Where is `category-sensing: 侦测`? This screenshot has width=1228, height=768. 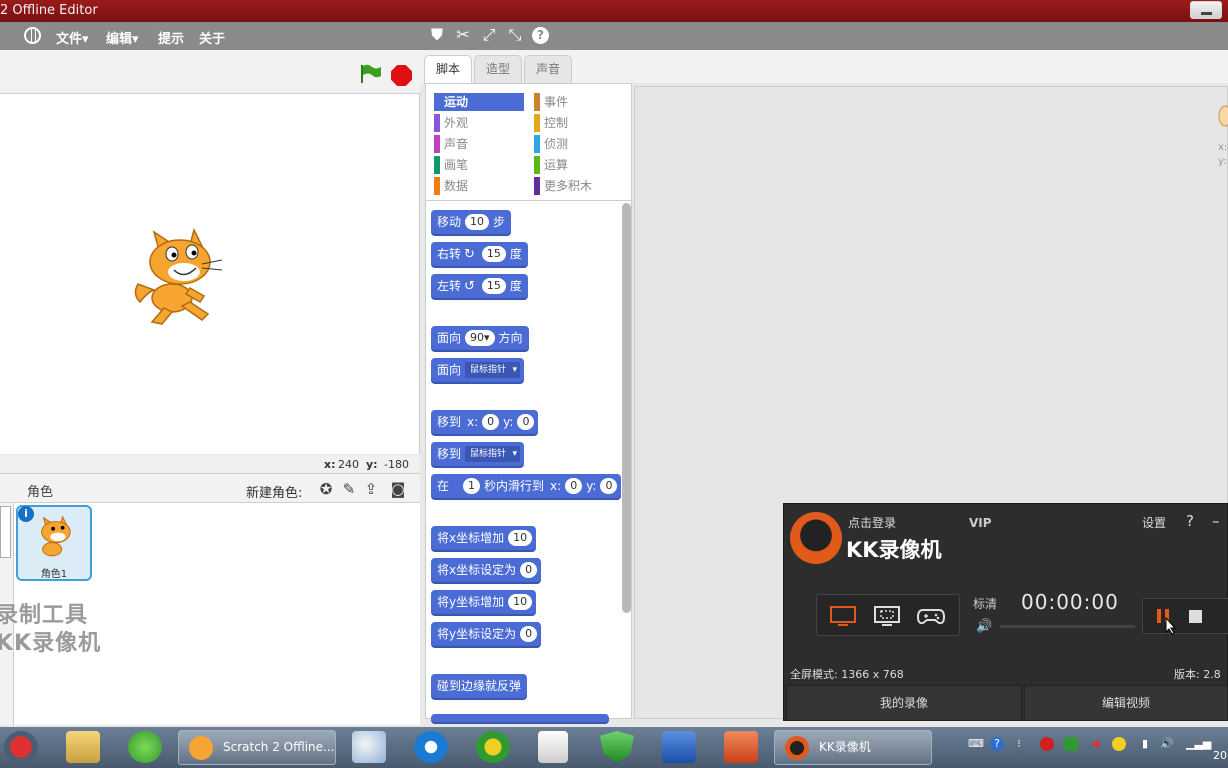
category-sensing: 侦测 is located at coordinates (579, 144).